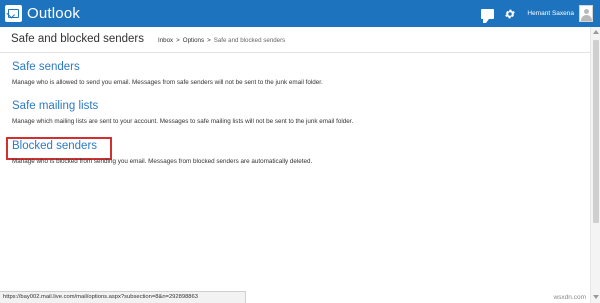 This screenshot has width=600, height=303. I want to click on chat-icon, so click(488, 15).